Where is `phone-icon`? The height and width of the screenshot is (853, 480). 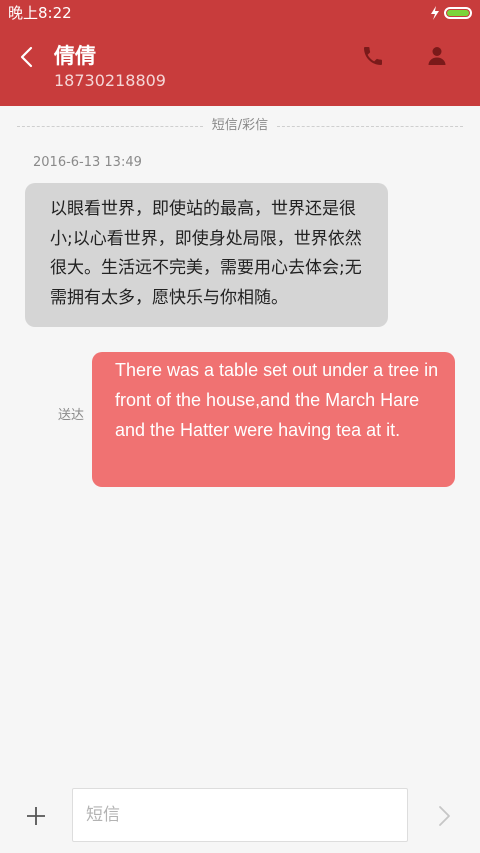 phone-icon is located at coordinates (373, 56).